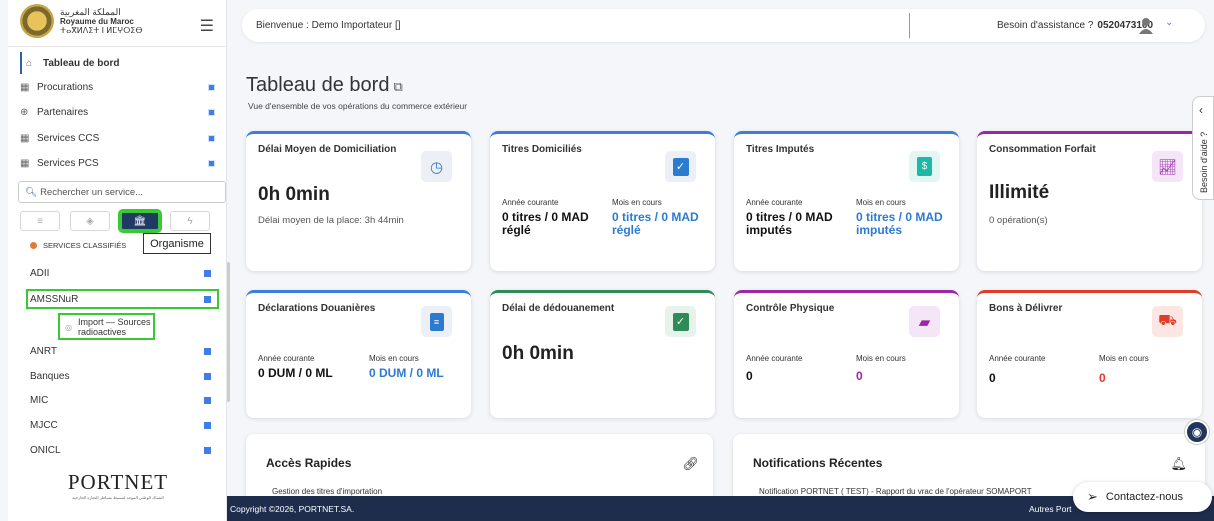 The image size is (1214, 521). What do you see at coordinates (327, 149) in the screenshot?
I see `card-title: Délai Moyen de Domiciliation` at bounding box center [327, 149].